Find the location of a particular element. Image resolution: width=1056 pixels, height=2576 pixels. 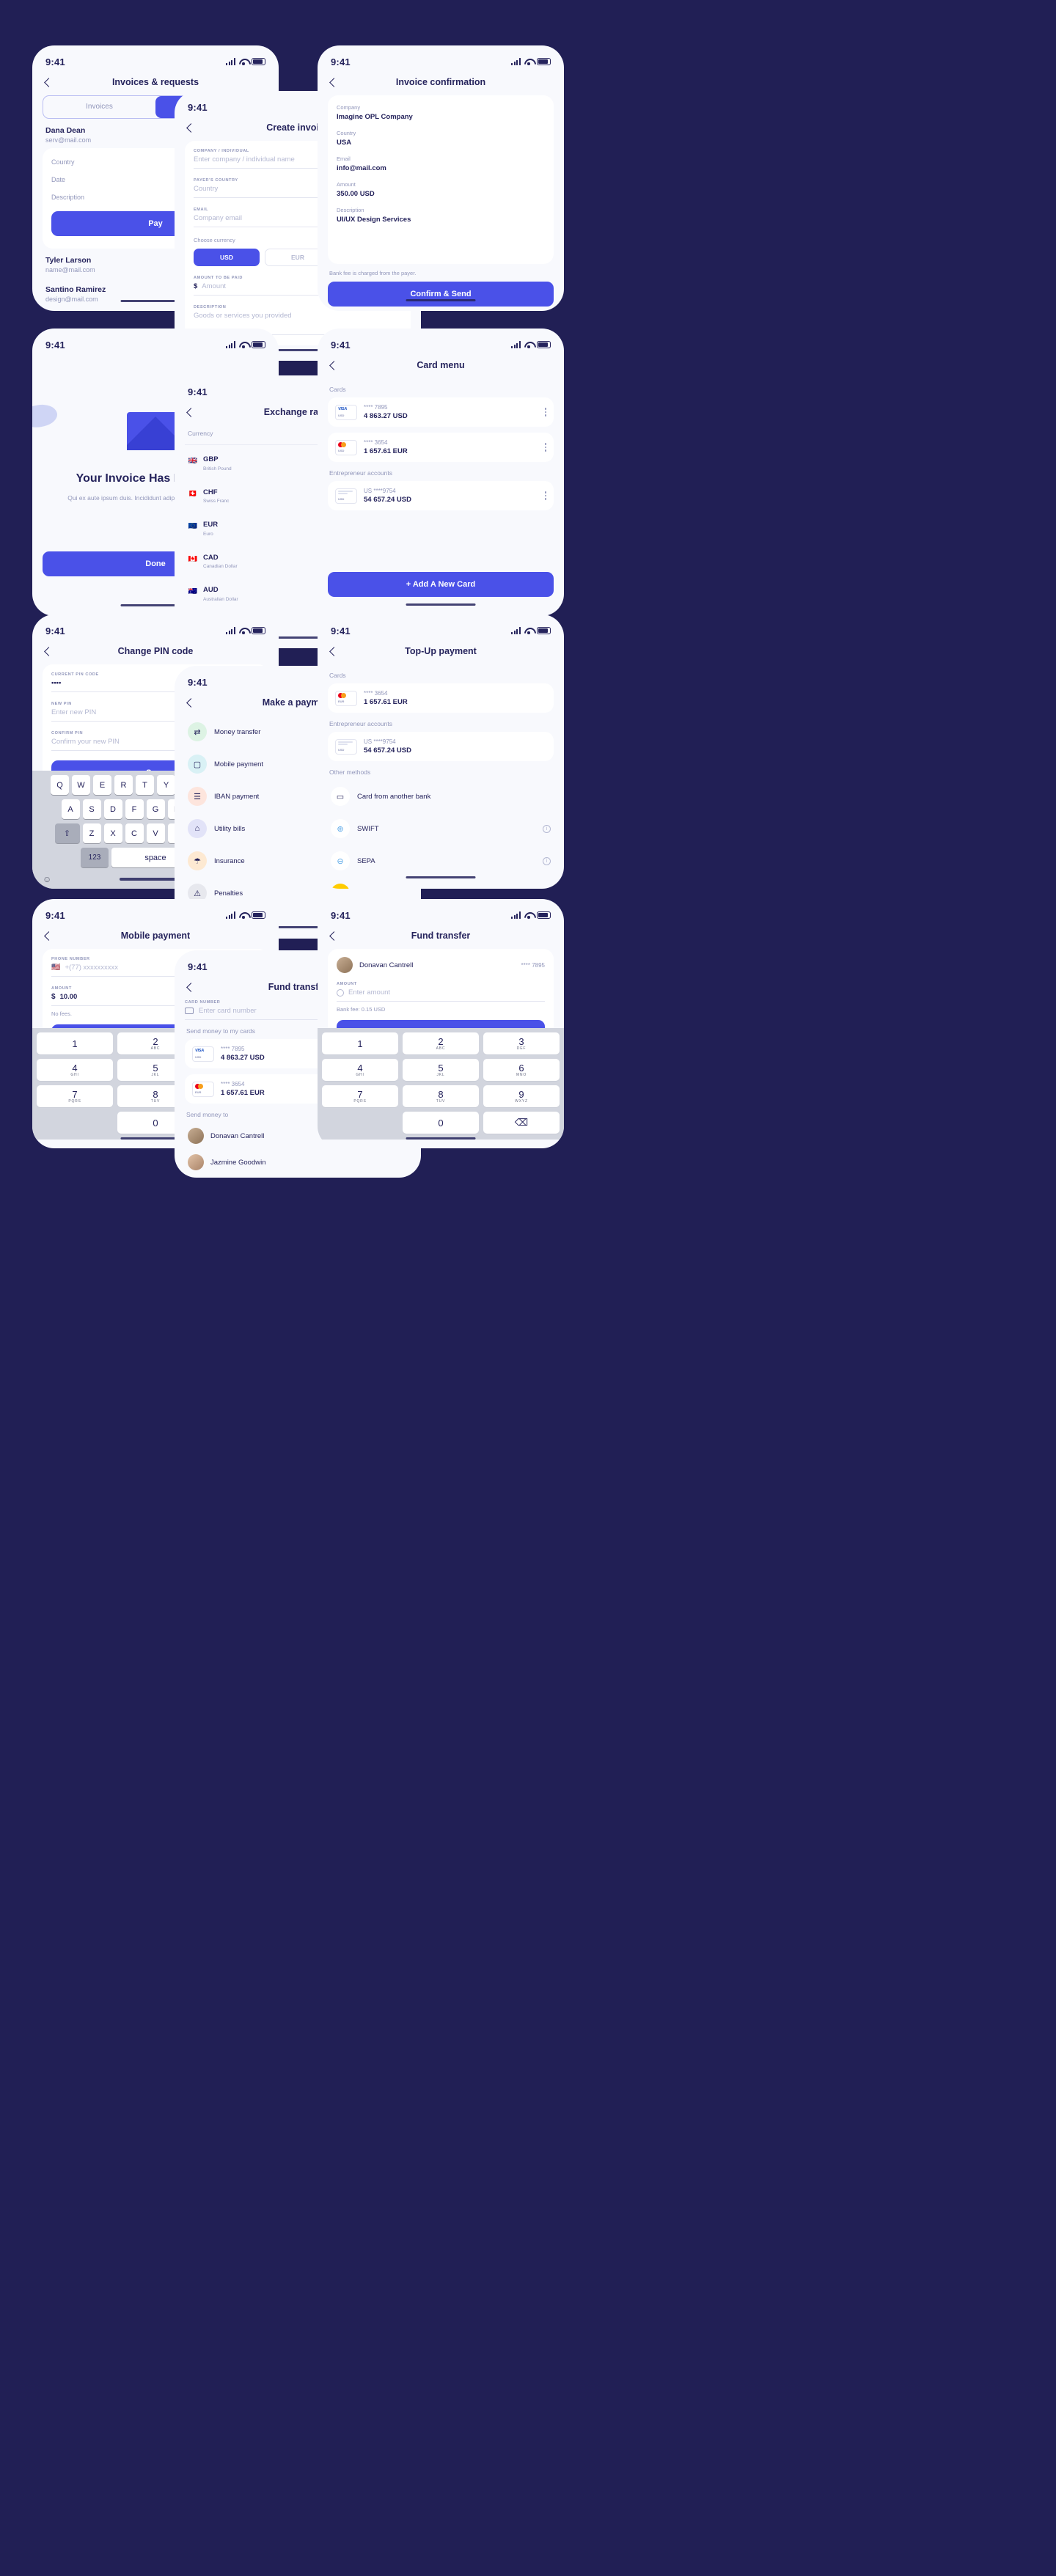

topup-method-swift: ⊕ SWIFT i is located at coordinates (441, 829).